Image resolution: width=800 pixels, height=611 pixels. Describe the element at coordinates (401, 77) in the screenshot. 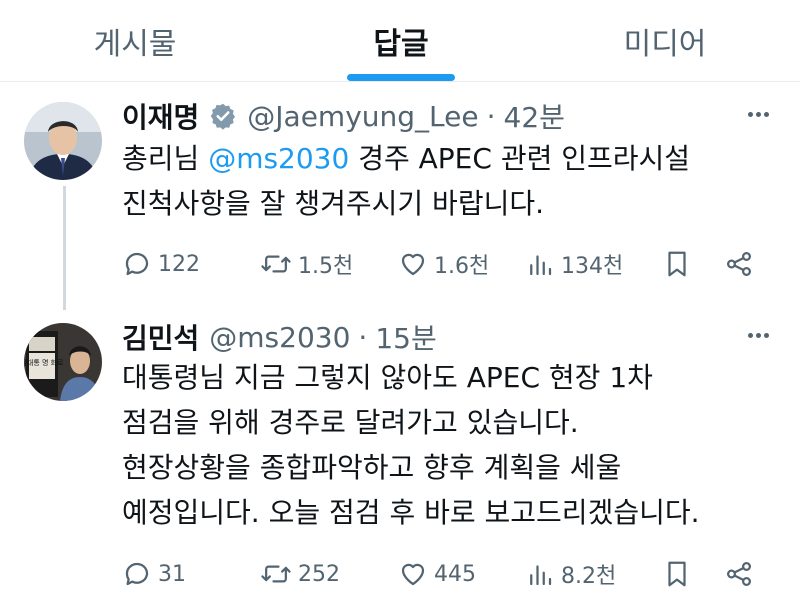

I see `active-tab-indicator` at that location.